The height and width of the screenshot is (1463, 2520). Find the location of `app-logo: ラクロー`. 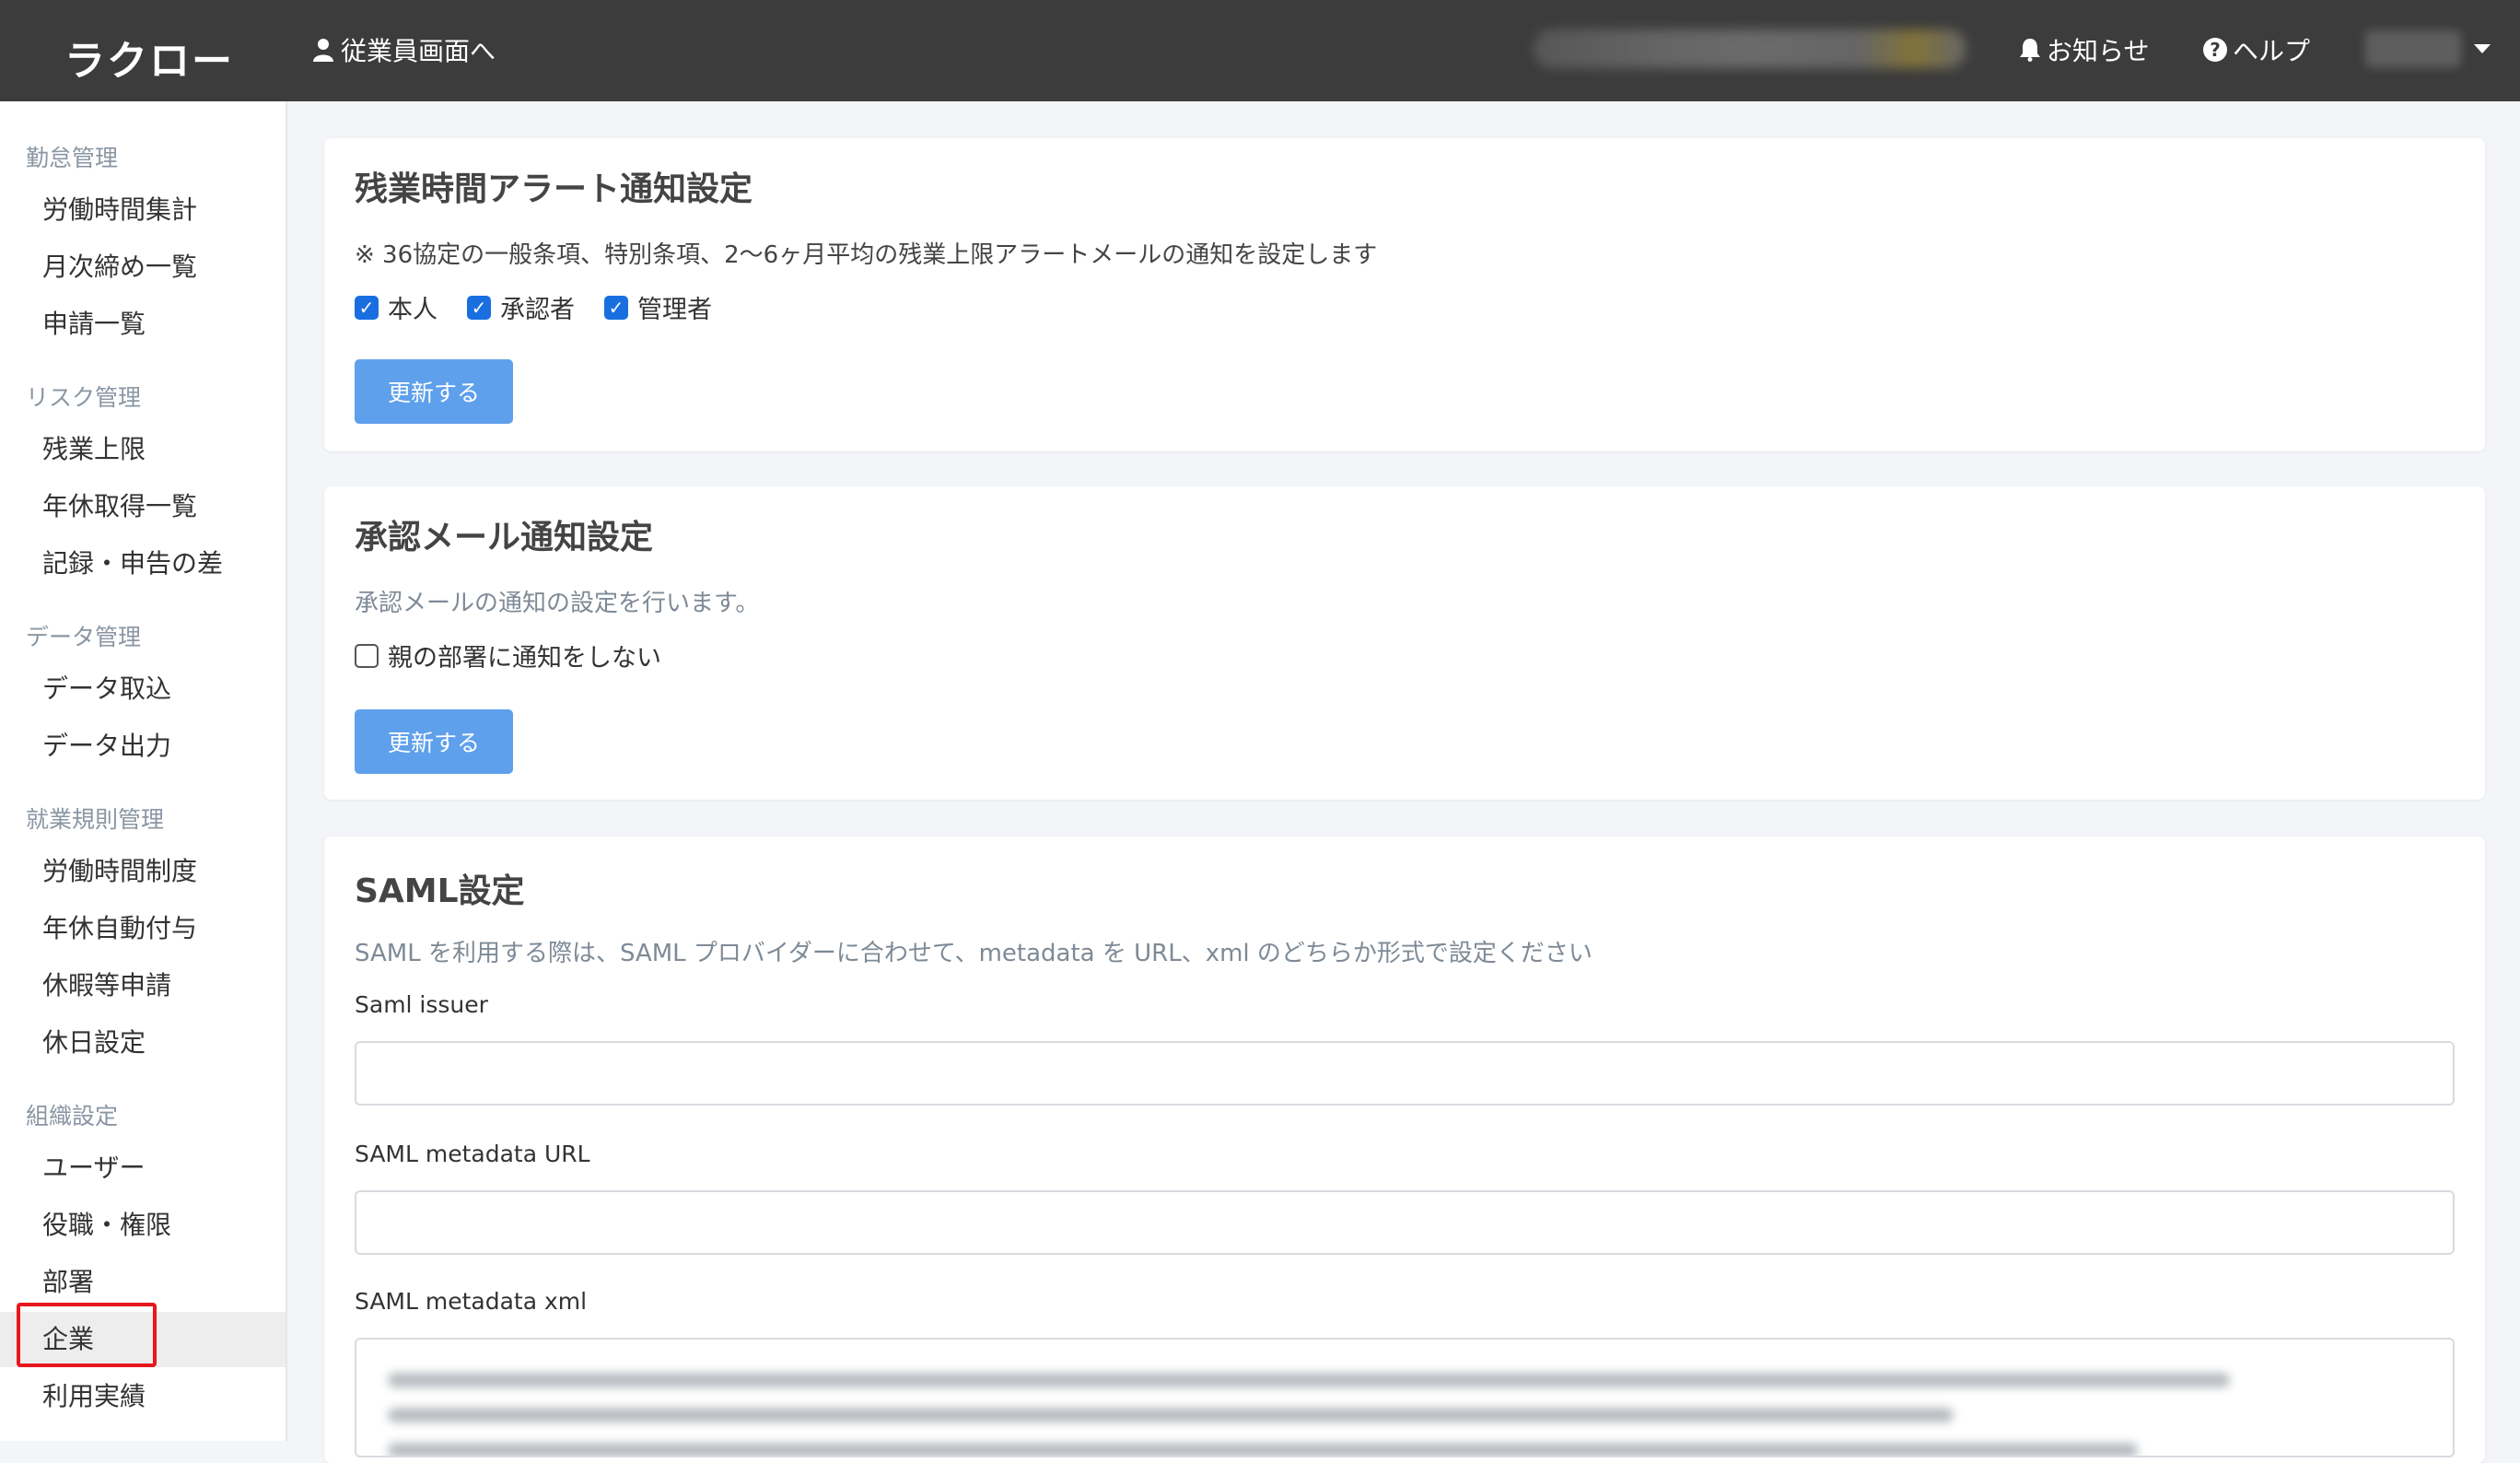

app-logo: ラクロー is located at coordinates (149, 58).